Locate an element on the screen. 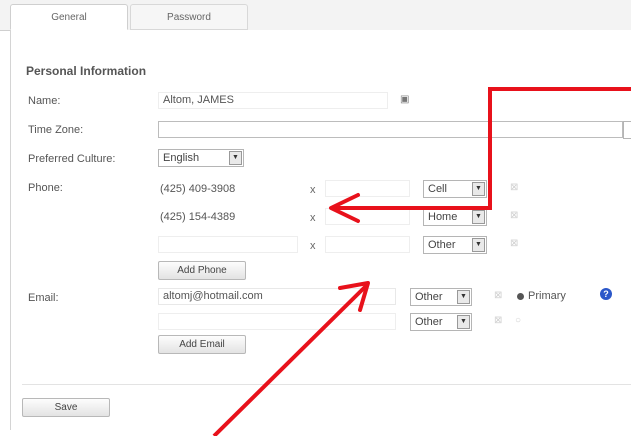  annotation-arrow-to-extension is located at coordinates (483, 148).